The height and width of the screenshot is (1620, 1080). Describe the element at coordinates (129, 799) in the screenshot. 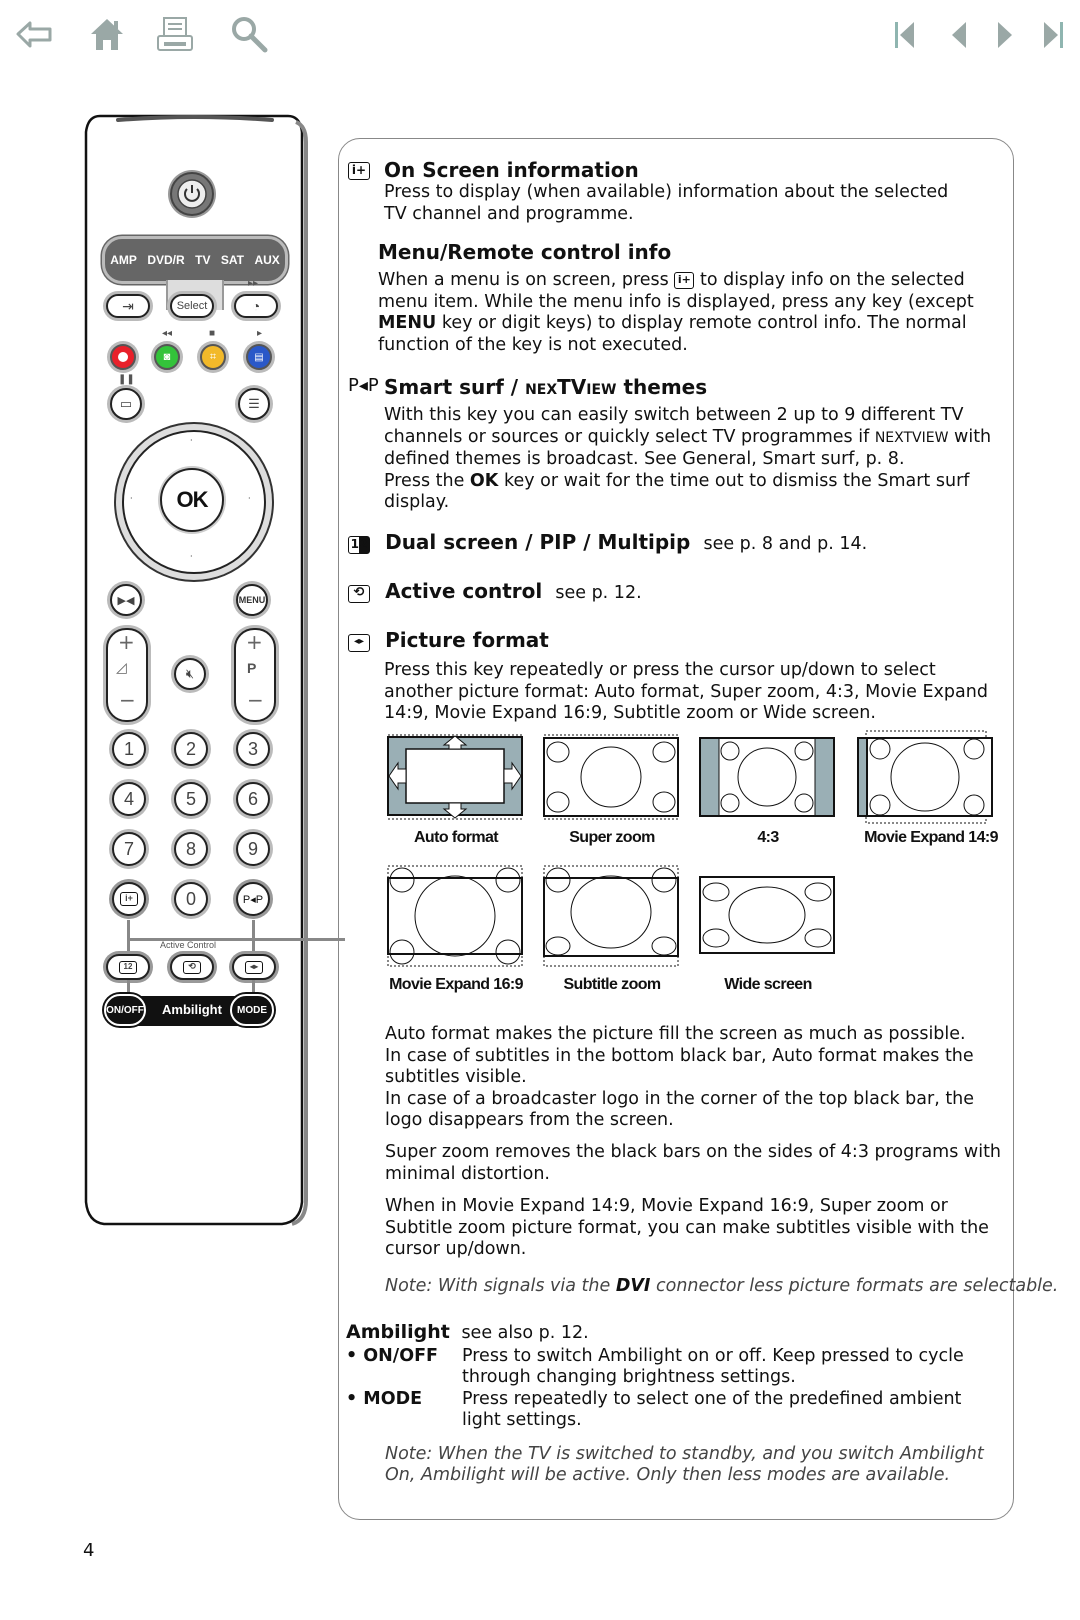

I see `digit-4: 4` at that location.